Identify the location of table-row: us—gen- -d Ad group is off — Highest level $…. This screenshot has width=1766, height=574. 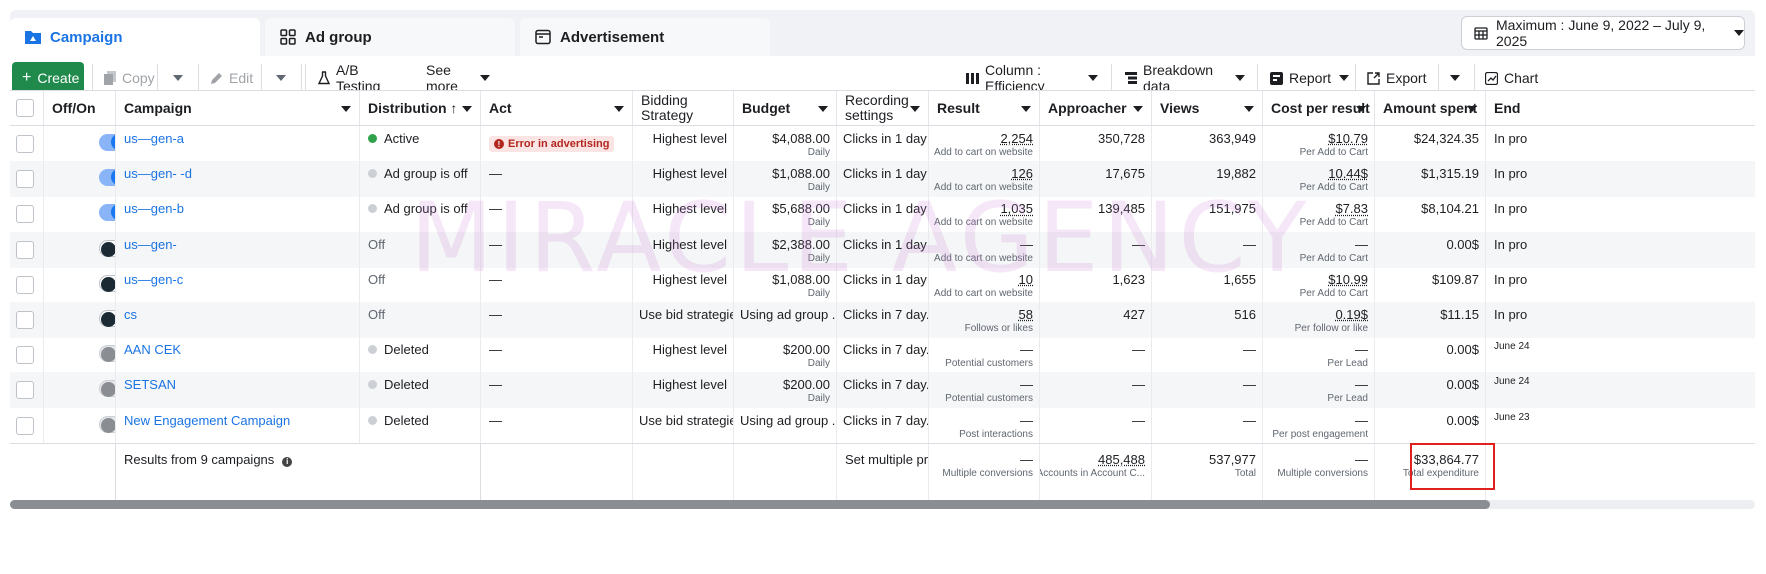
(882, 179).